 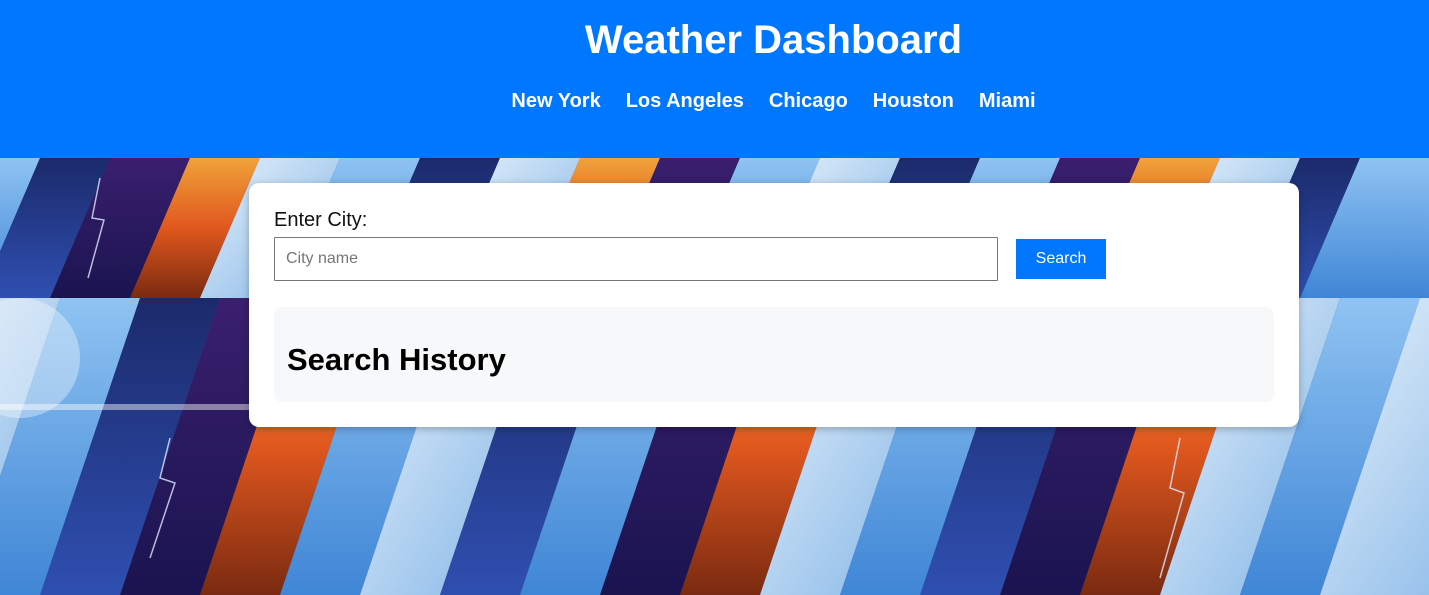 What do you see at coordinates (1061, 259) in the screenshot?
I see `search-button: Search` at bounding box center [1061, 259].